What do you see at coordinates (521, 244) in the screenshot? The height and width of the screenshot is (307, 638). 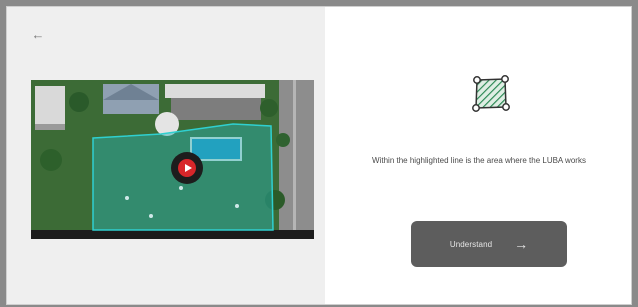 I see `arrow-right-icon: →` at bounding box center [521, 244].